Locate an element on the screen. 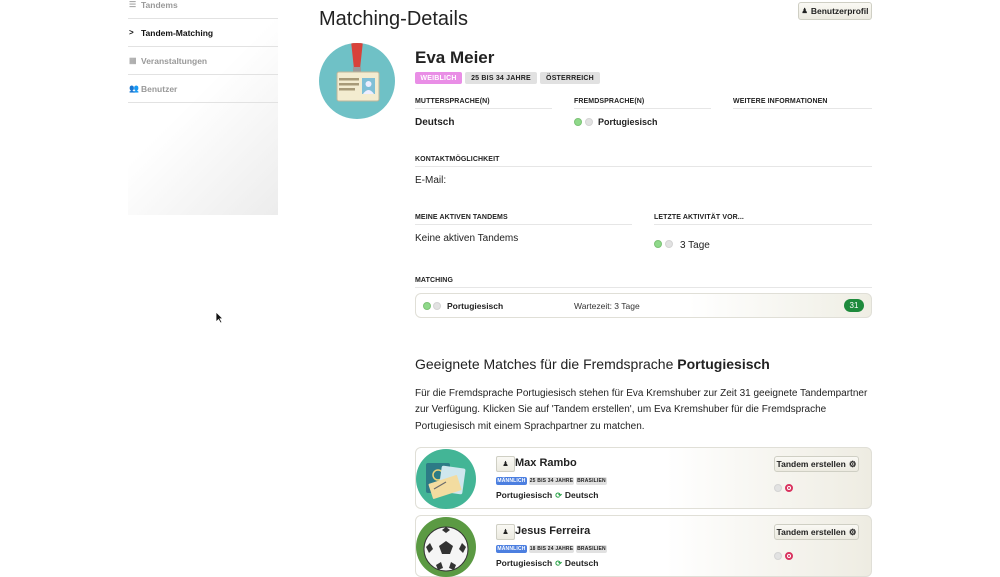 The width and height of the screenshot is (1000, 577). user-profile-button: ♟ Benutzerprofil is located at coordinates (835, 11).